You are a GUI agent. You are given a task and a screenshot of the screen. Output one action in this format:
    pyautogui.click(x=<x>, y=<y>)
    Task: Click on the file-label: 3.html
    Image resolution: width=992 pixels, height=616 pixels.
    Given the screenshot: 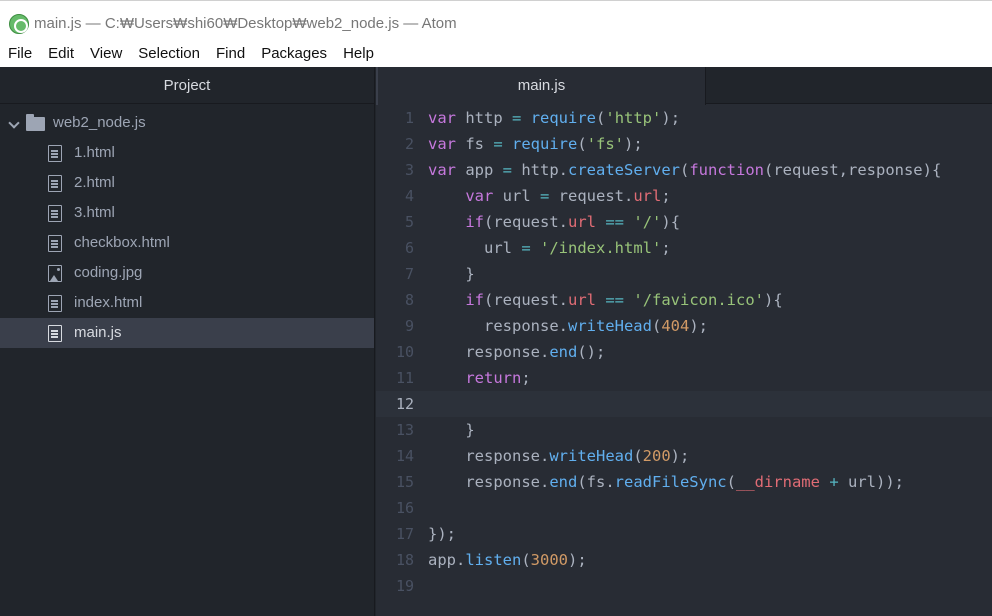 What is the action you would take?
    pyautogui.click(x=94, y=212)
    